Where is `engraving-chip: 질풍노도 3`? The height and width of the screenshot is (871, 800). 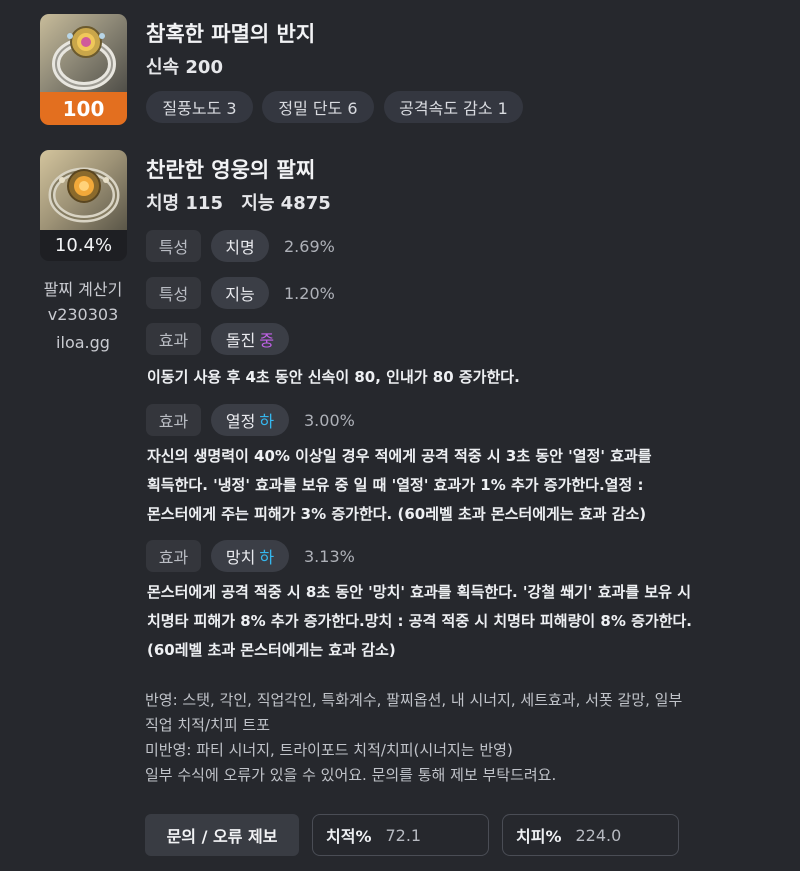
engraving-chip: 질풍노도 3 is located at coordinates (199, 107).